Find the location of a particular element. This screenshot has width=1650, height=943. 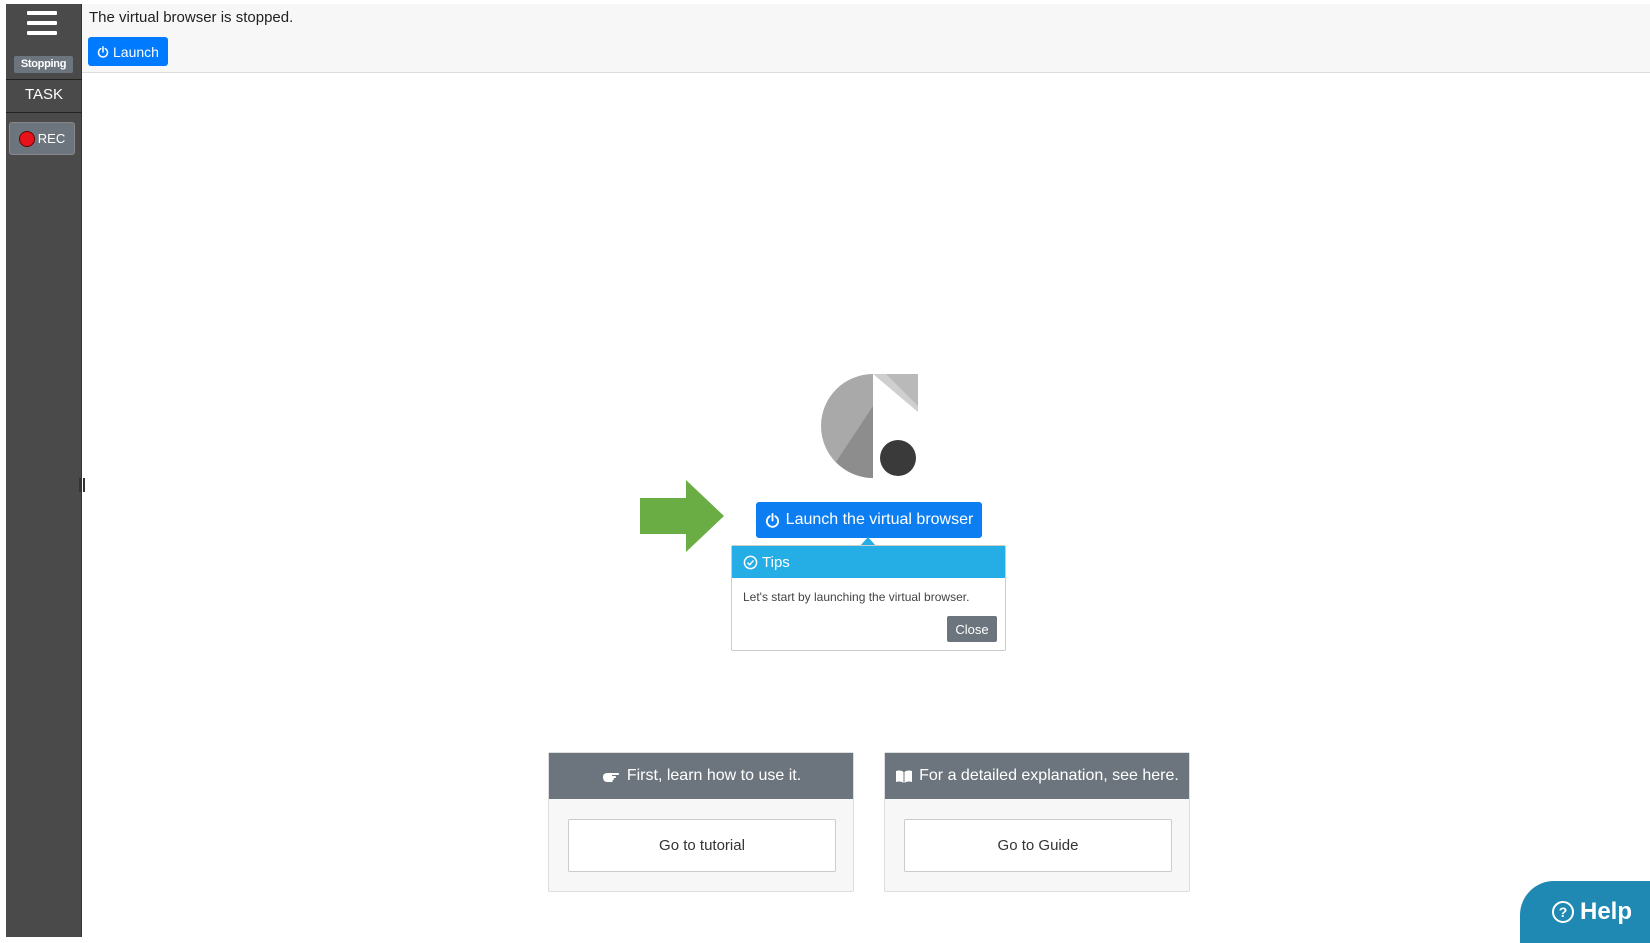

resize-handle-icon is located at coordinates (82, 485).